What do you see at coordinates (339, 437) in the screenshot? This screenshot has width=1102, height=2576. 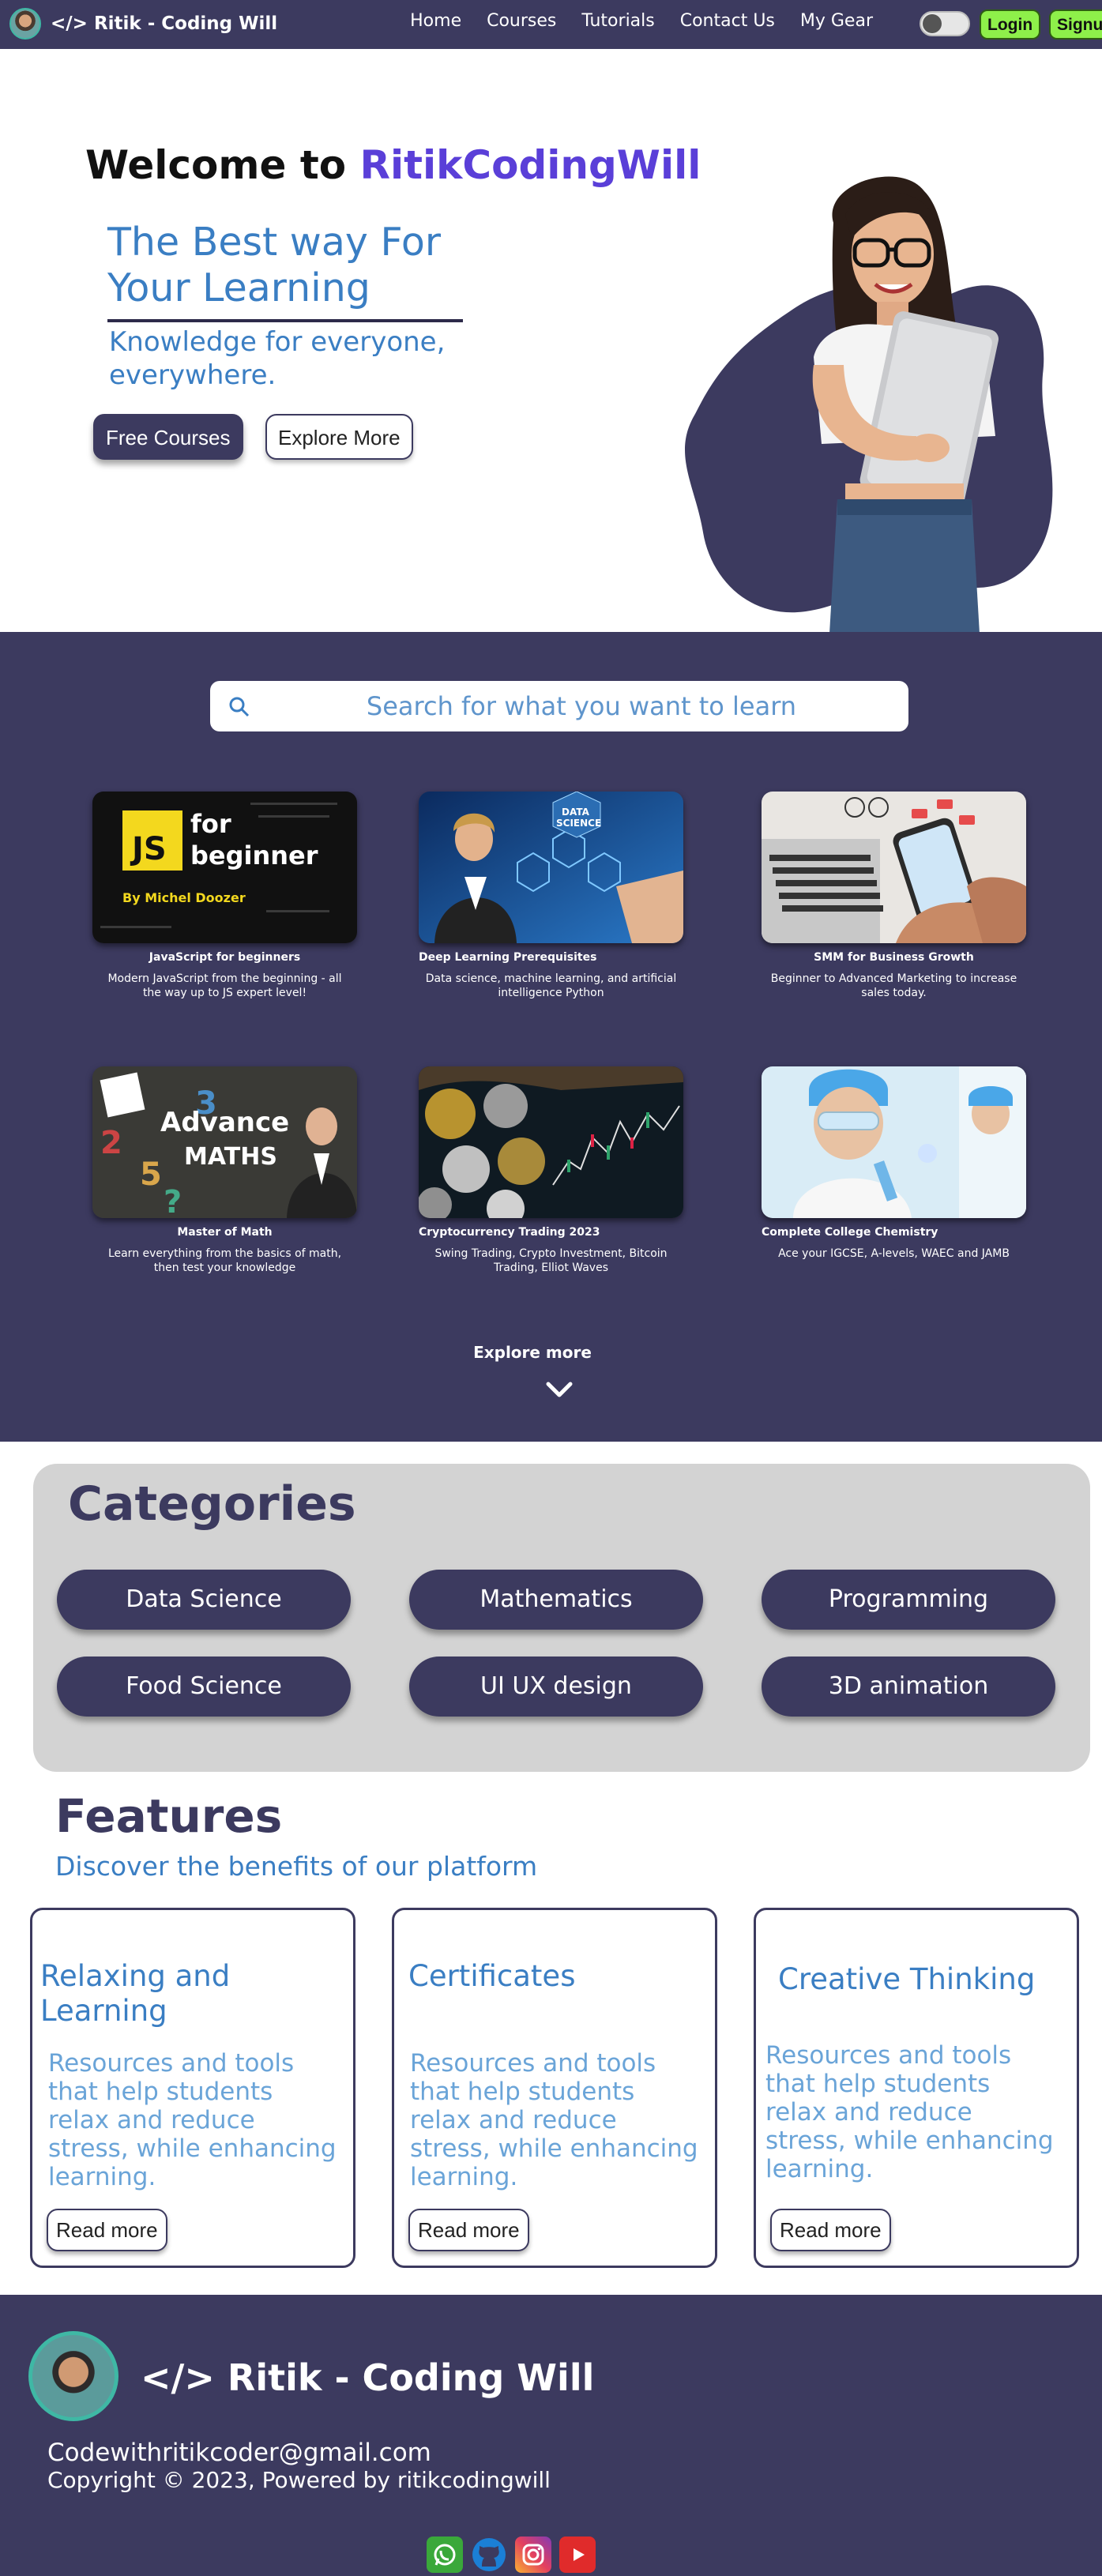 I see `explore-more-button: Explore More` at bounding box center [339, 437].